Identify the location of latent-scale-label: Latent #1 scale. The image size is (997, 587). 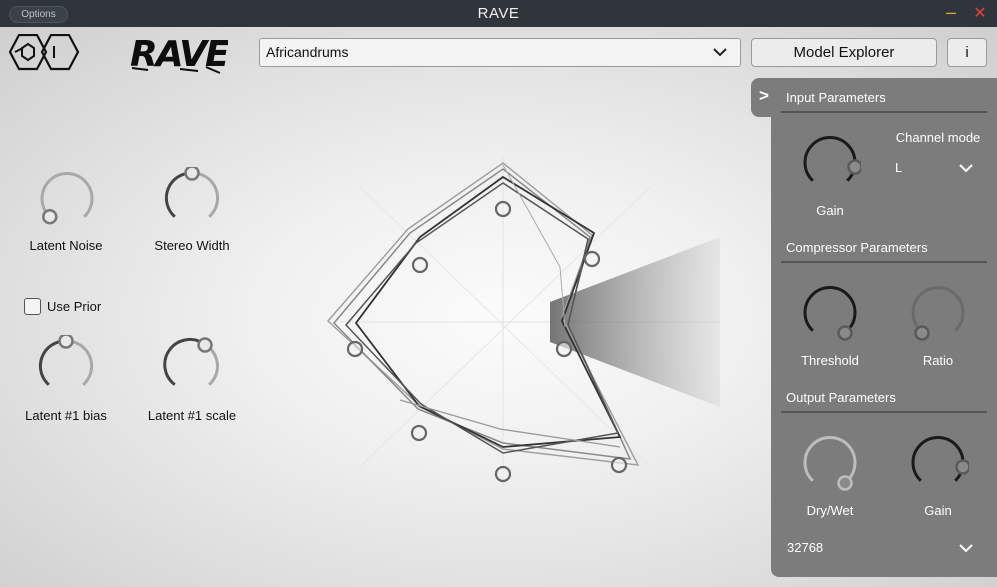
(192, 415).